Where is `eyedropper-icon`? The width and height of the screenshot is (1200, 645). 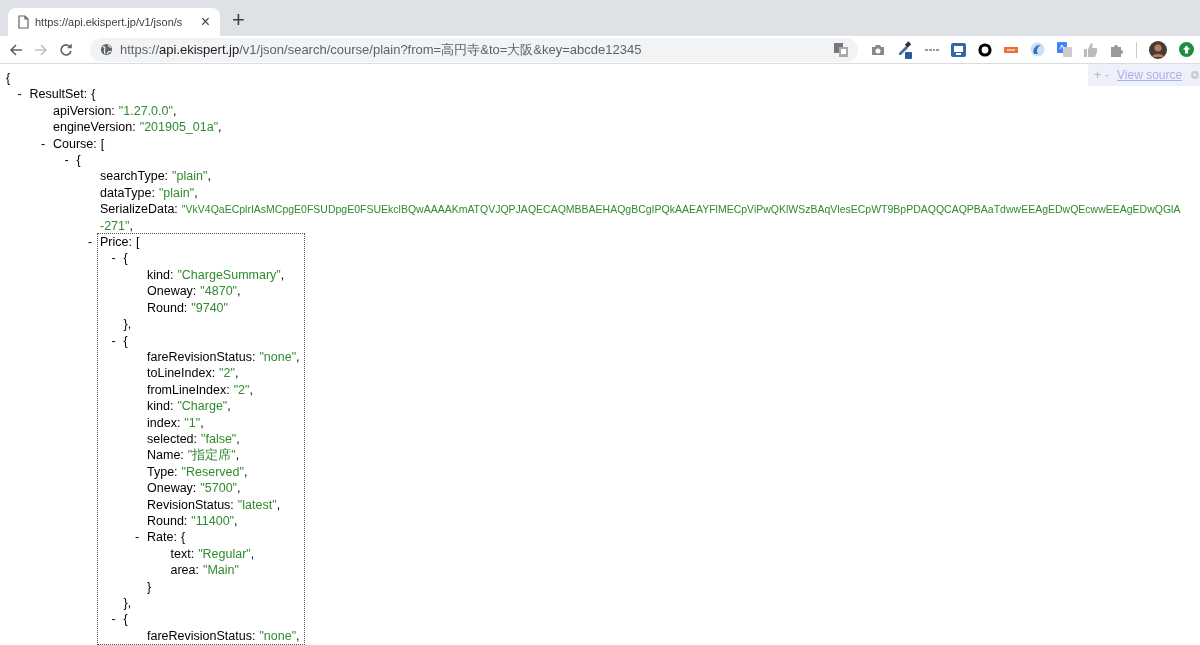 eyedropper-icon is located at coordinates (905, 49).